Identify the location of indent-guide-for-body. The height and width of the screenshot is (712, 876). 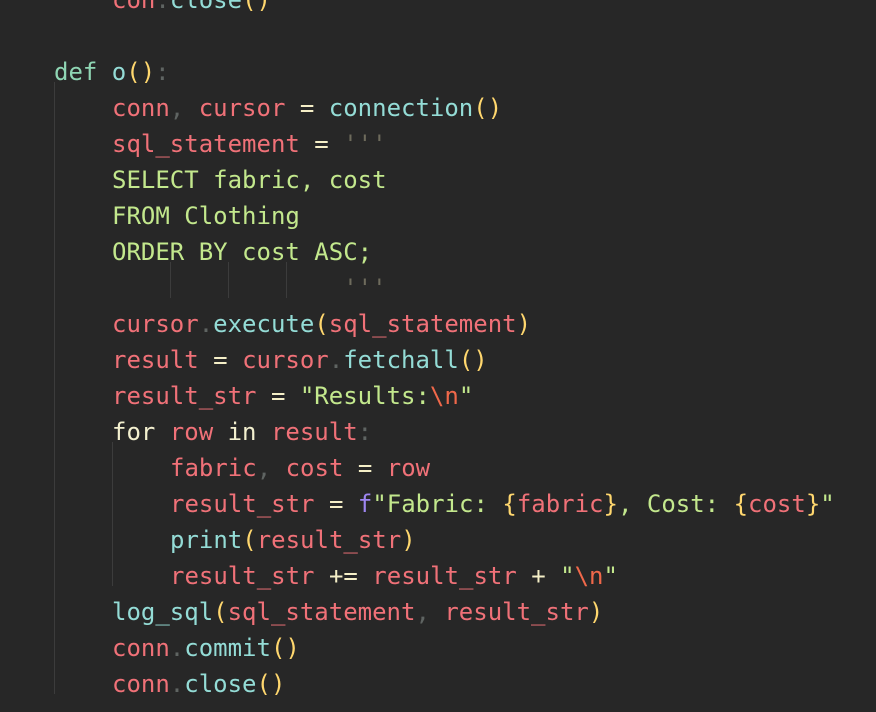
(112, 514).